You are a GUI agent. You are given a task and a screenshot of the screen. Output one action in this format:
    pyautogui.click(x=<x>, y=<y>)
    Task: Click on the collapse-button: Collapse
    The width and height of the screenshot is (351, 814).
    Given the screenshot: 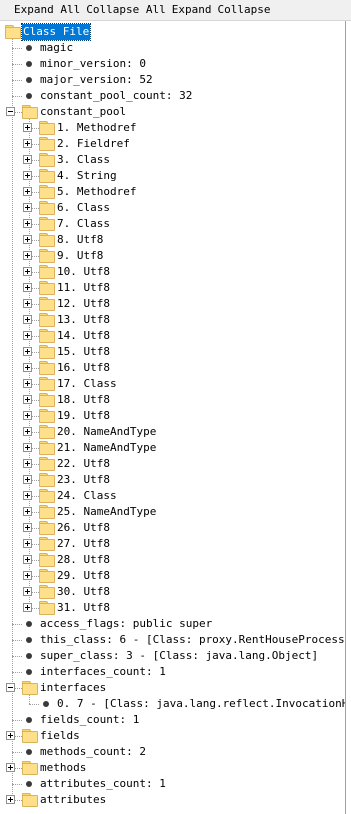 What is the action you would take?
    pyautogui.click(x=243, y=10)
    